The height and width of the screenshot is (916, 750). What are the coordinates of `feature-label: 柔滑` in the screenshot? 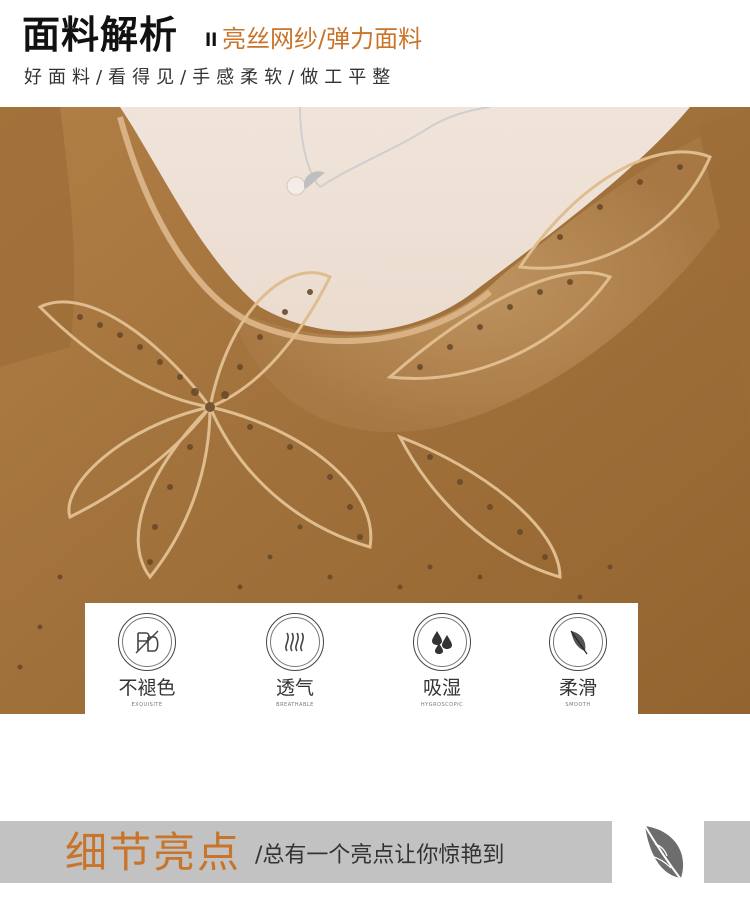 It's located at (577, 688).